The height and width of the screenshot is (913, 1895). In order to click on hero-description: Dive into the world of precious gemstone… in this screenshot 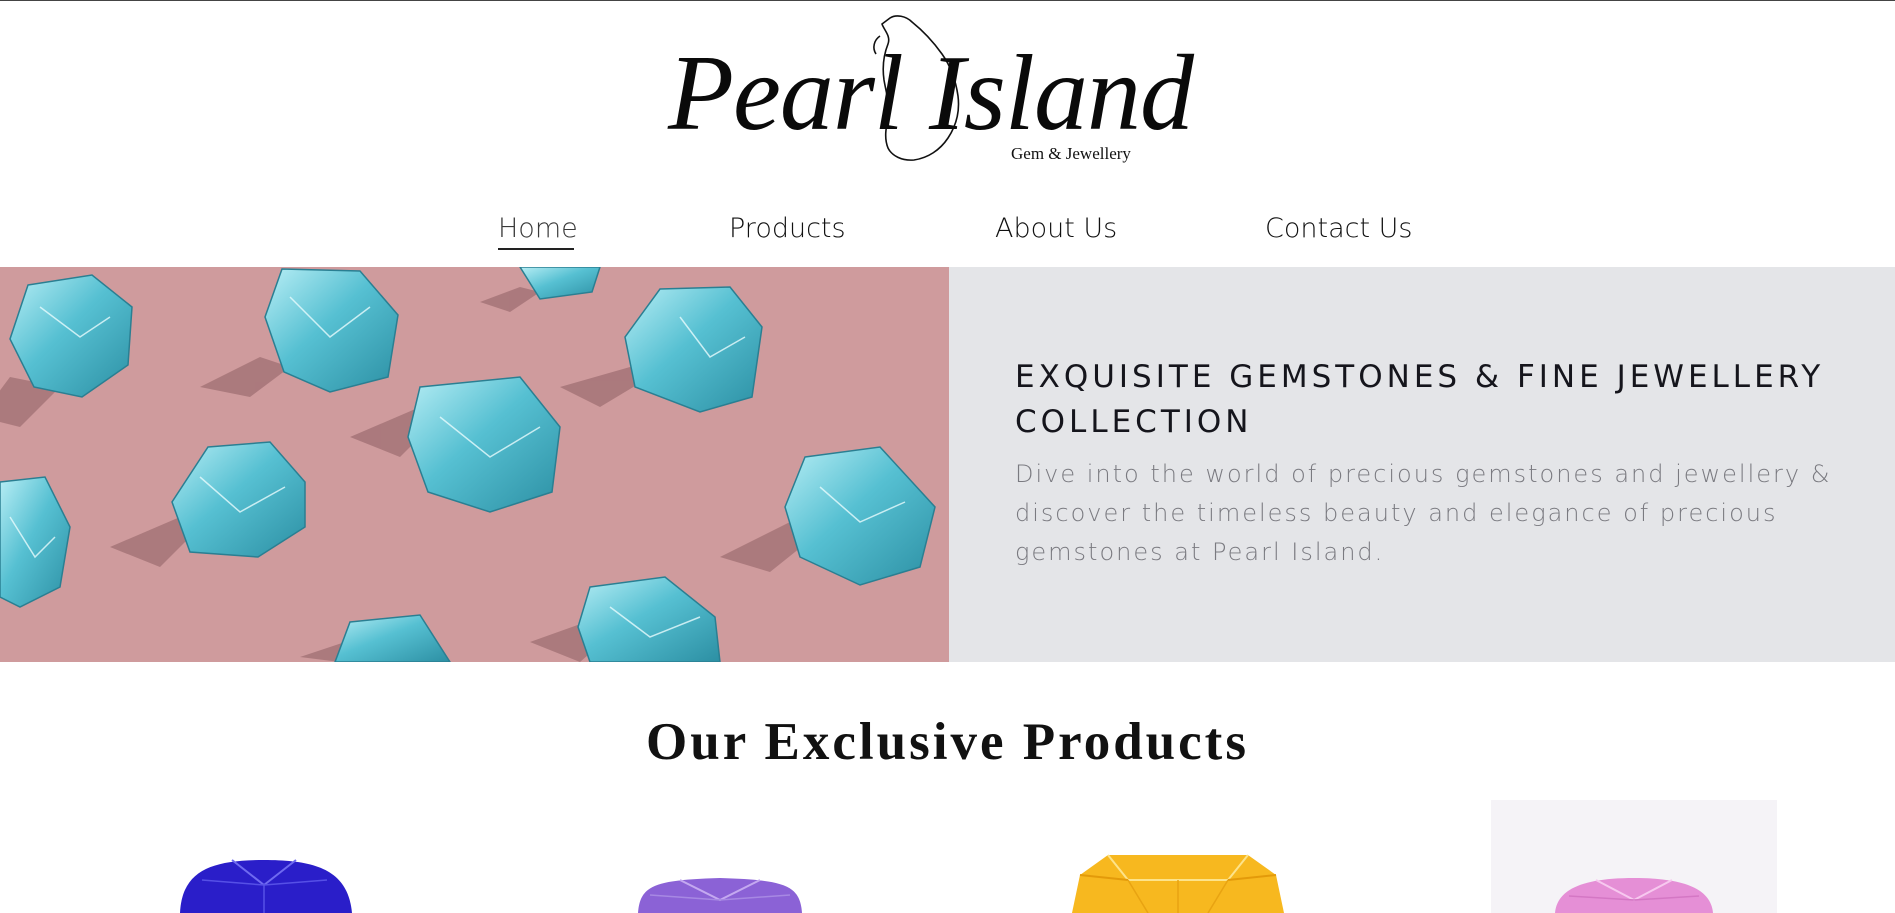, I will do `click(1423, 513)`.